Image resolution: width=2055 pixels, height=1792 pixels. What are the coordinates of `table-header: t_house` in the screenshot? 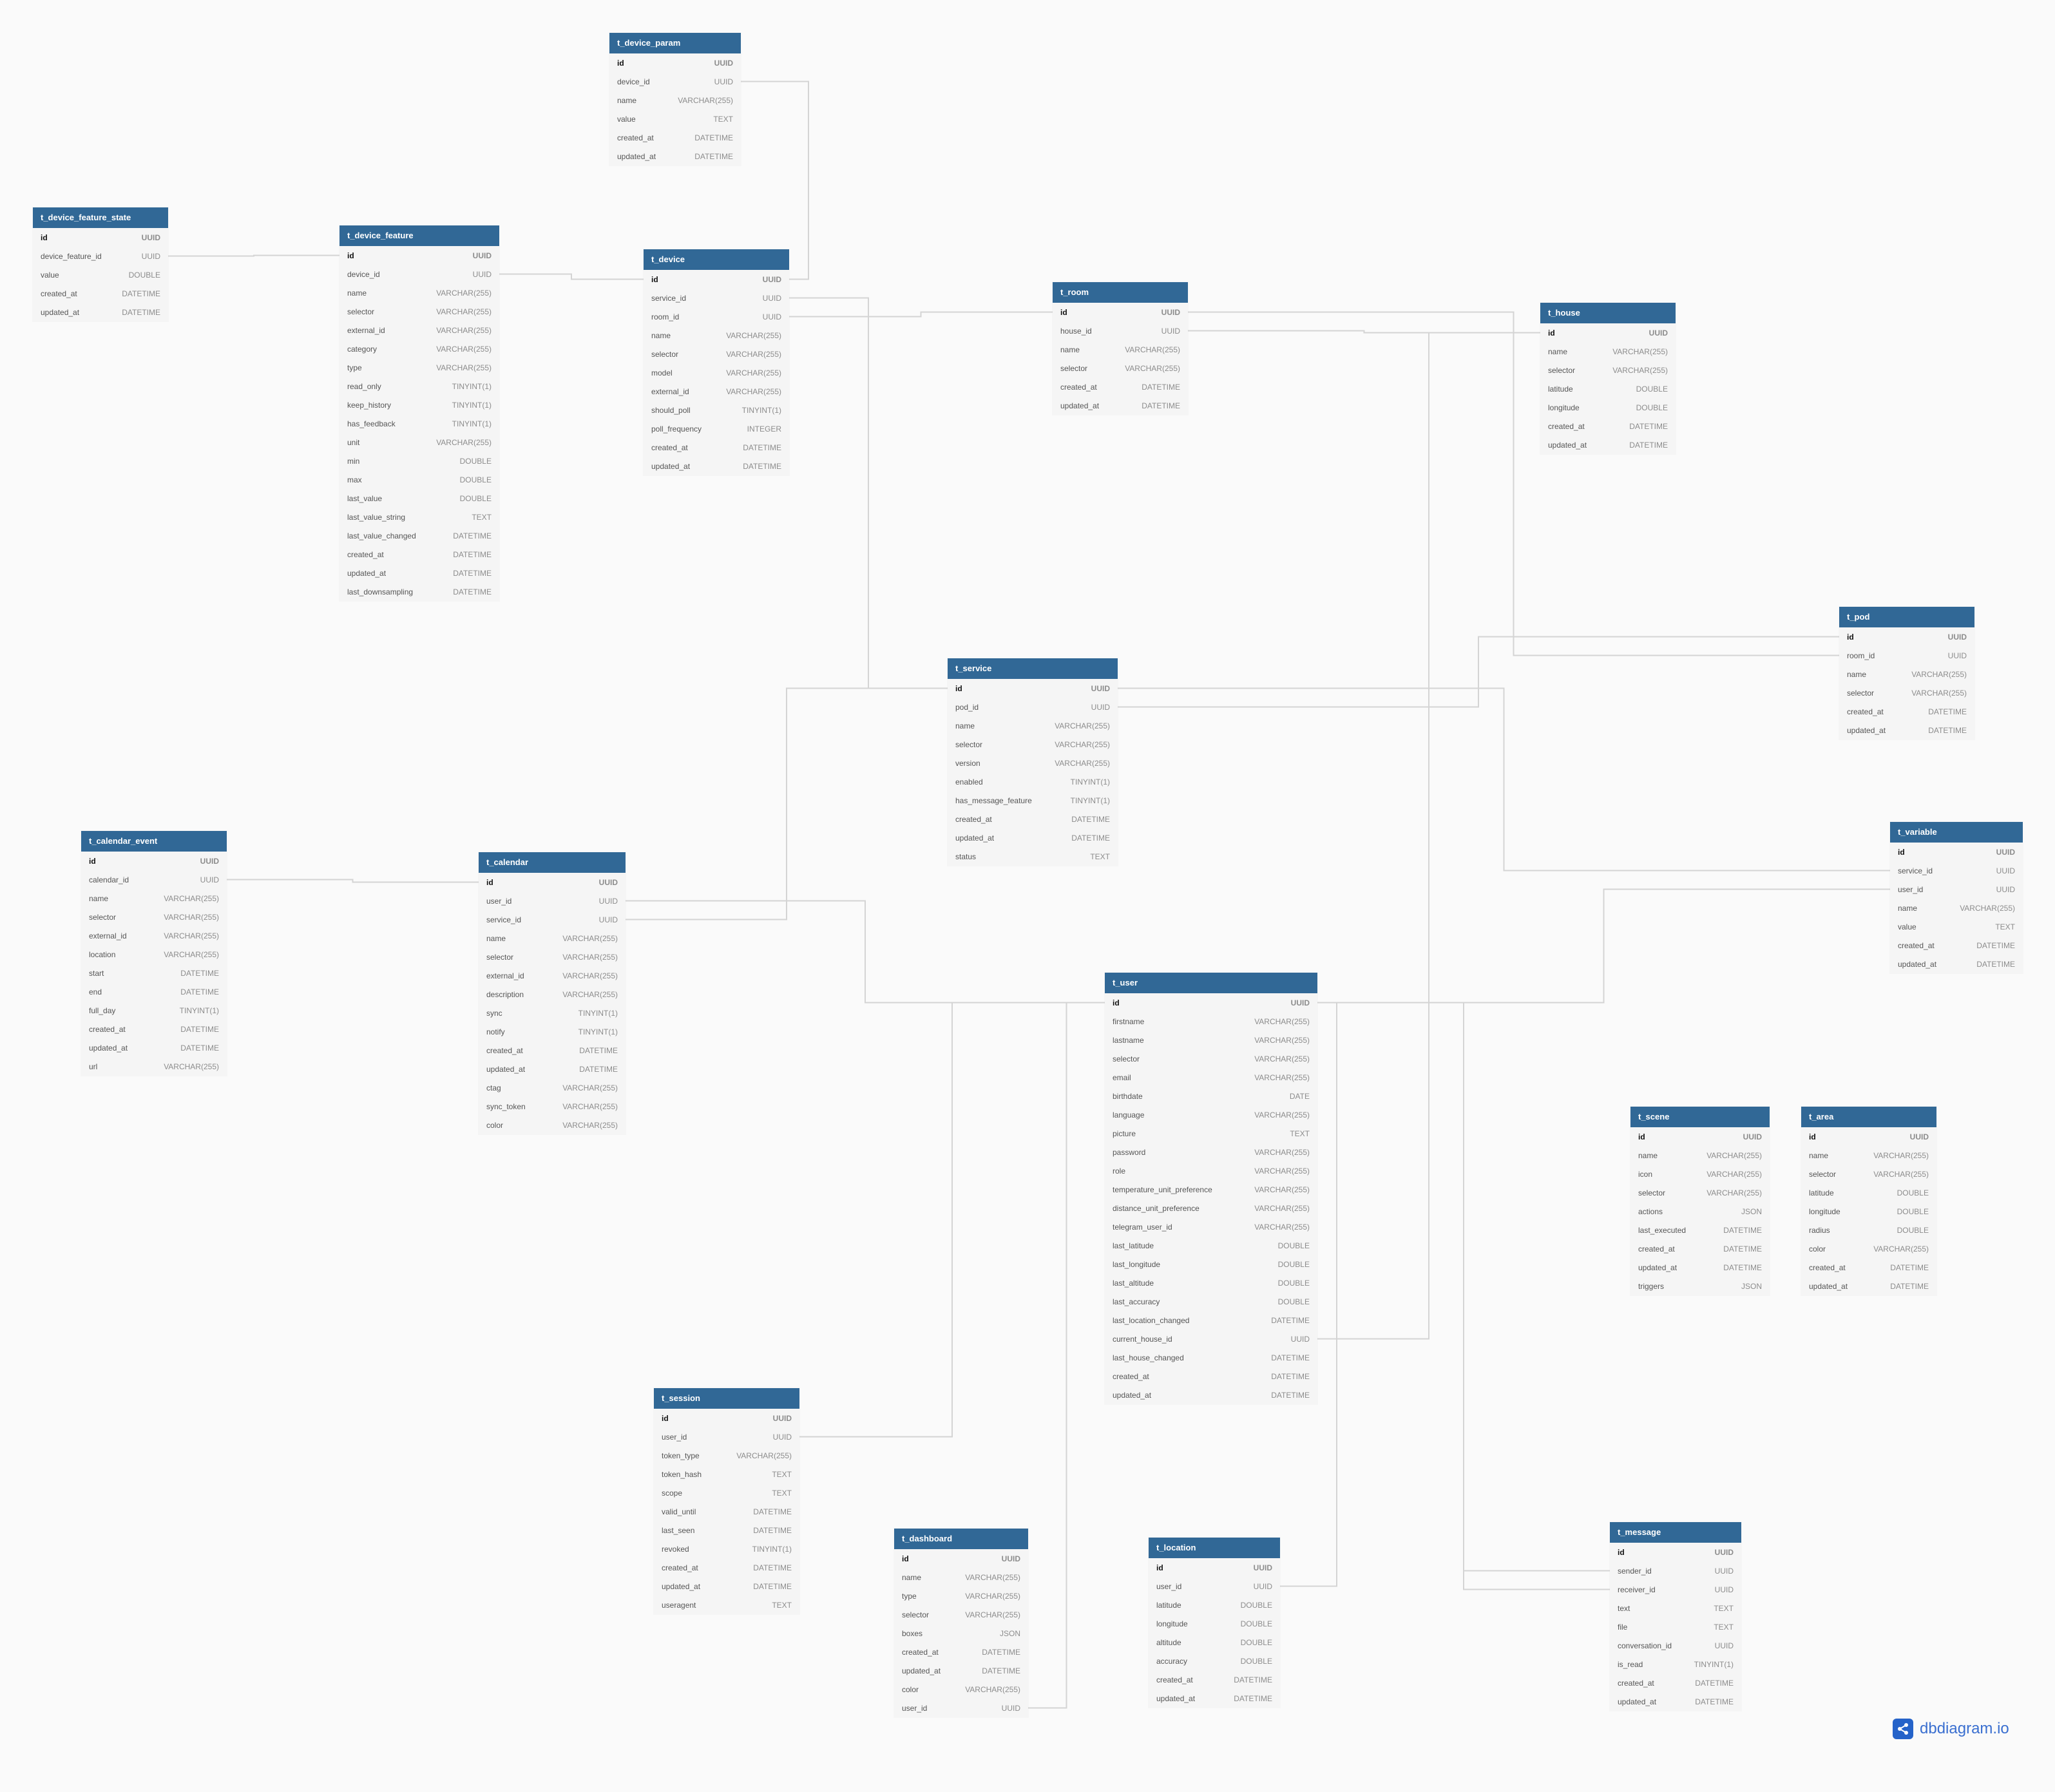 It's located at (1608, 313).